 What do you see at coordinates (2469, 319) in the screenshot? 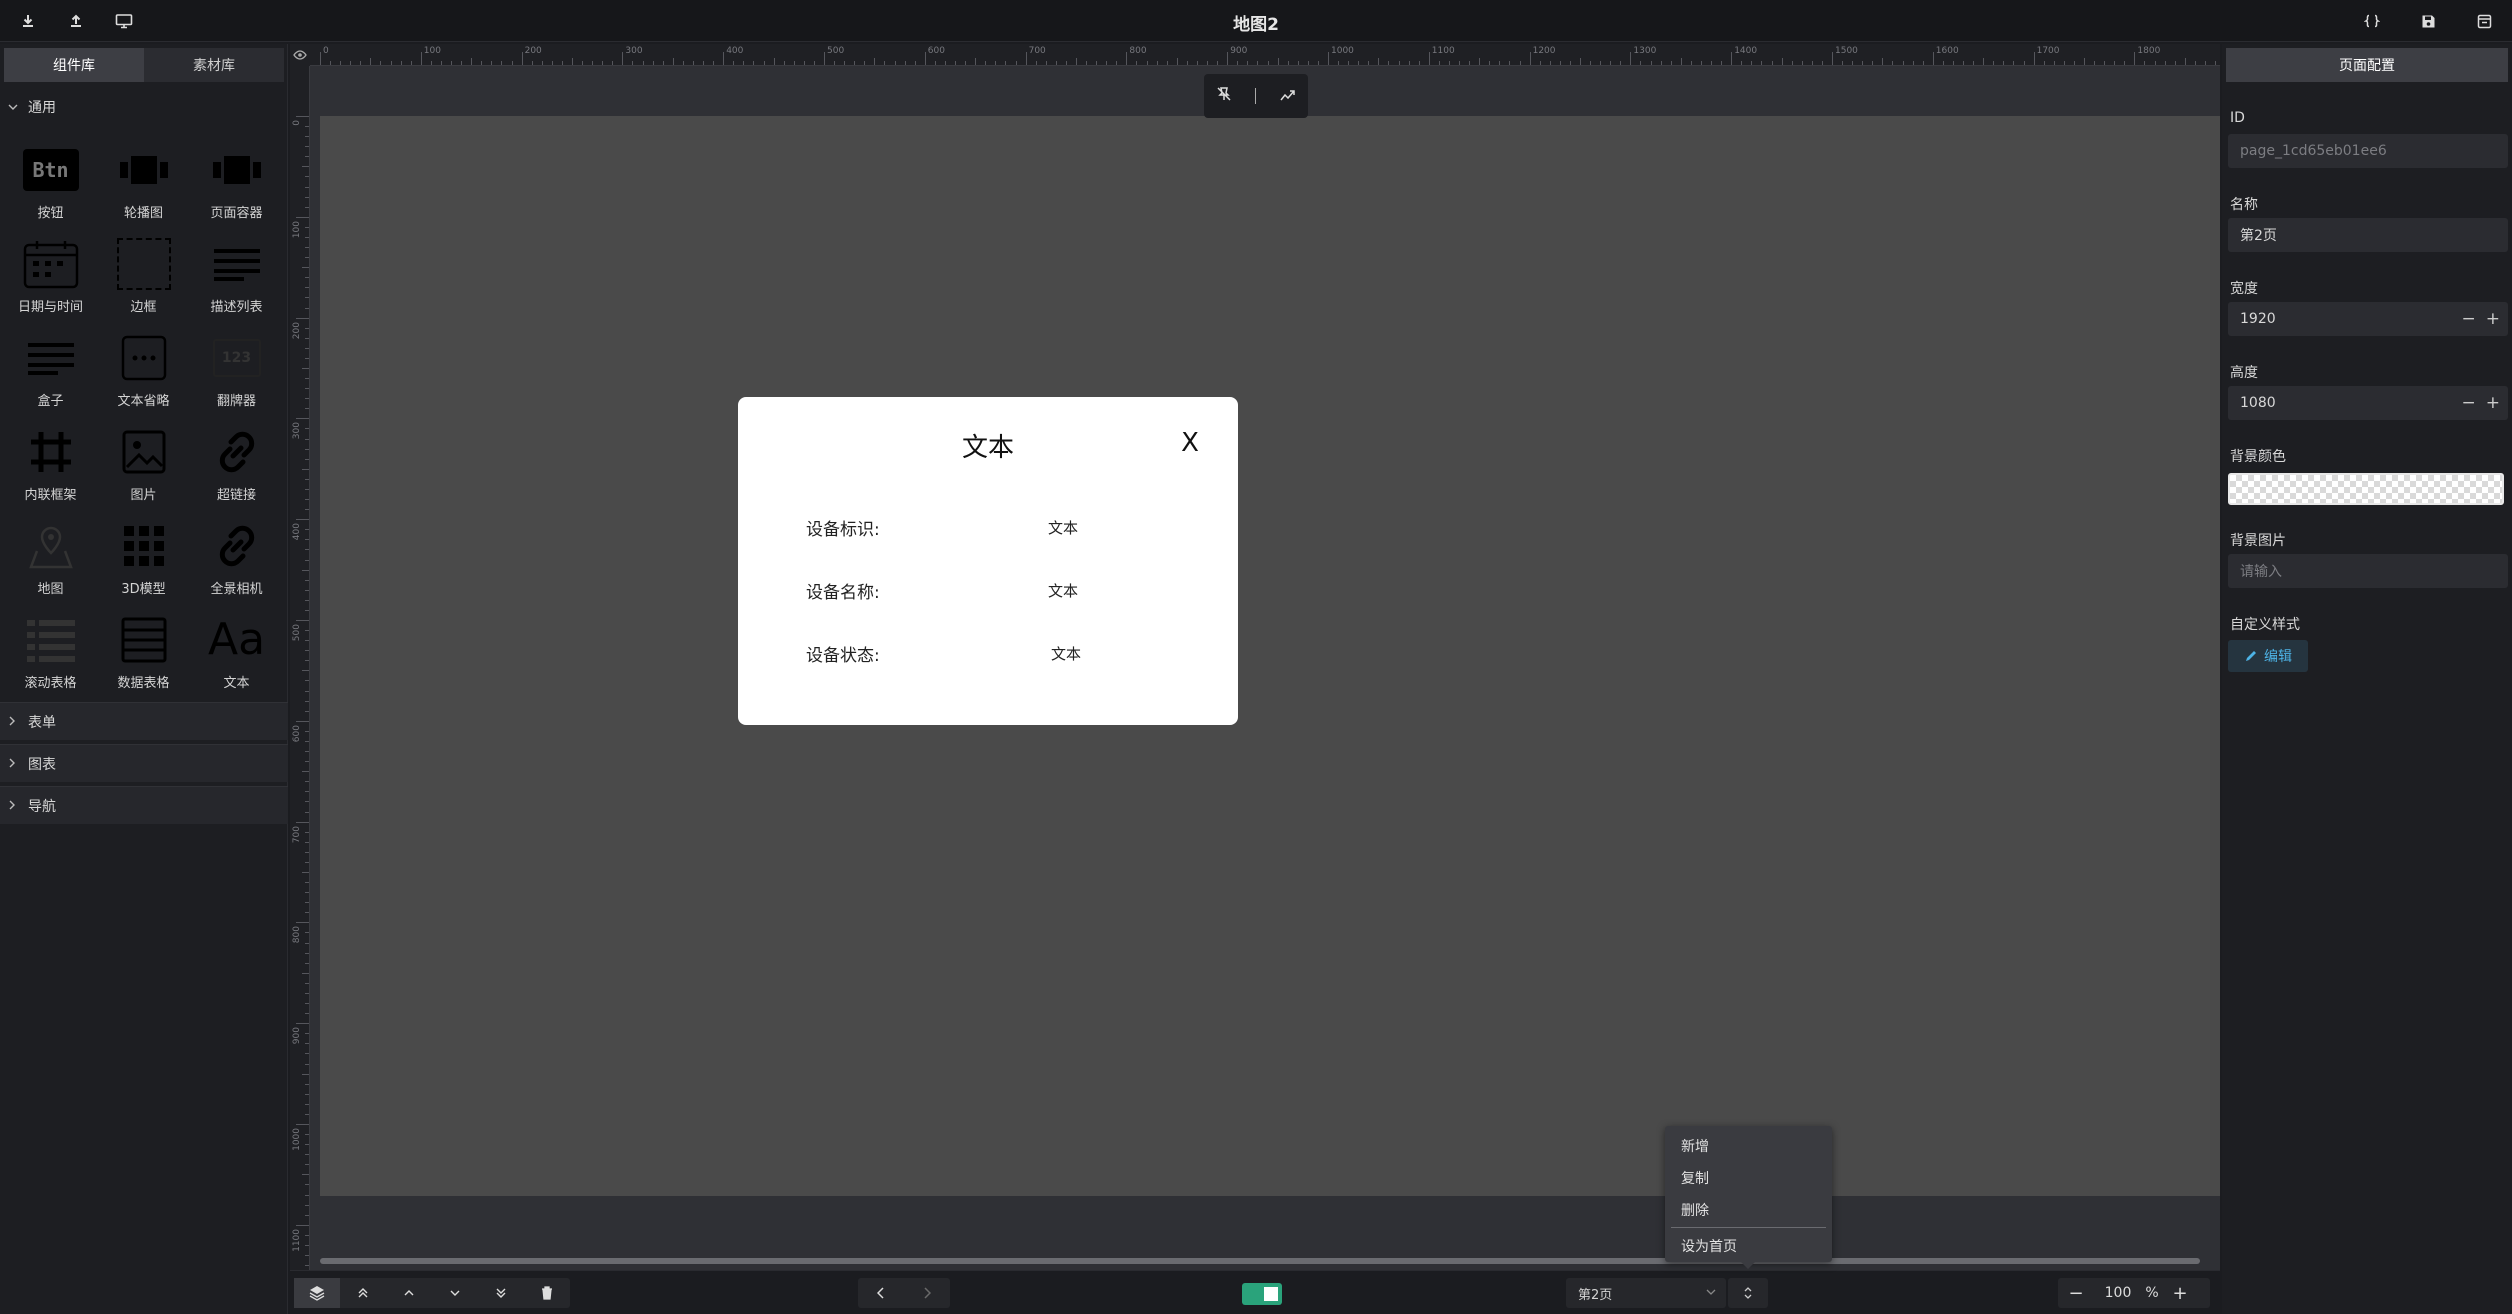
I see `width-decrement-button: −` at bounding box center [2469, 319].